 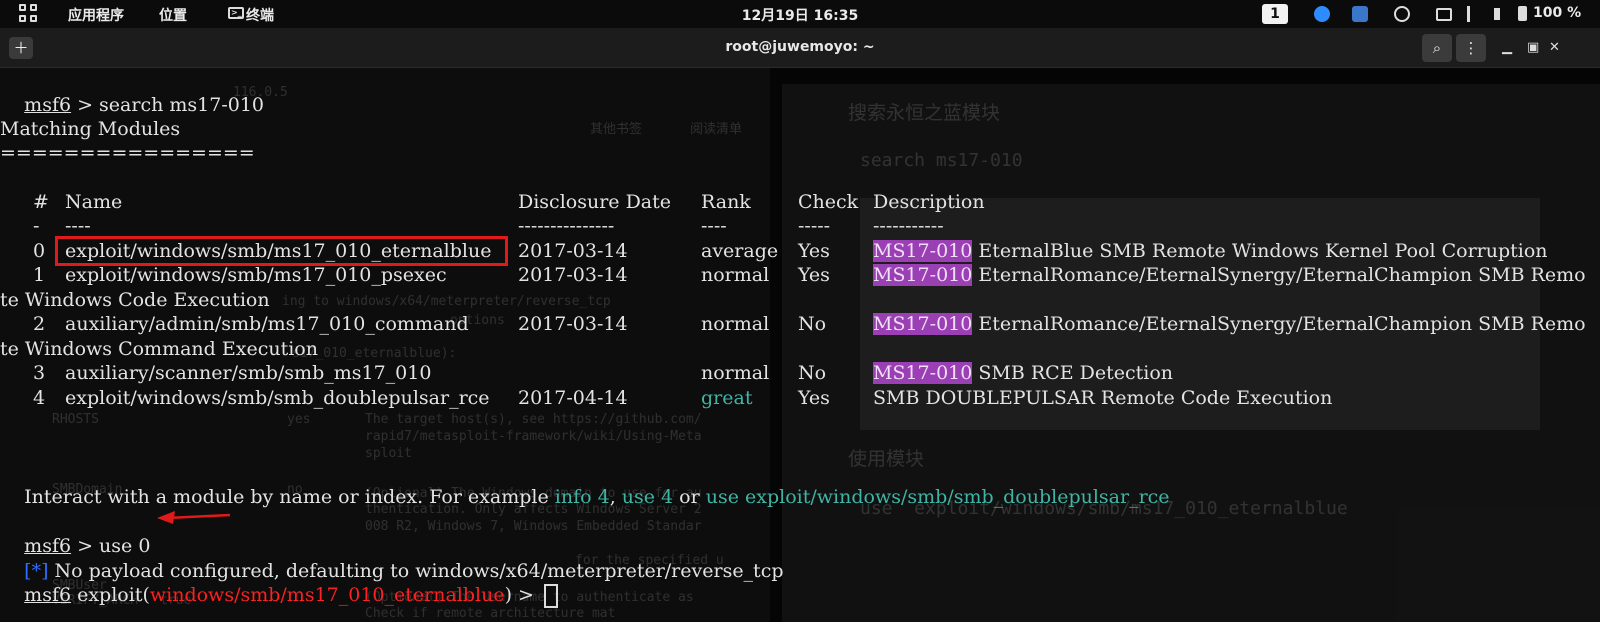 I want to click on search-icon: ⌕, so click(x=1437, y=48).